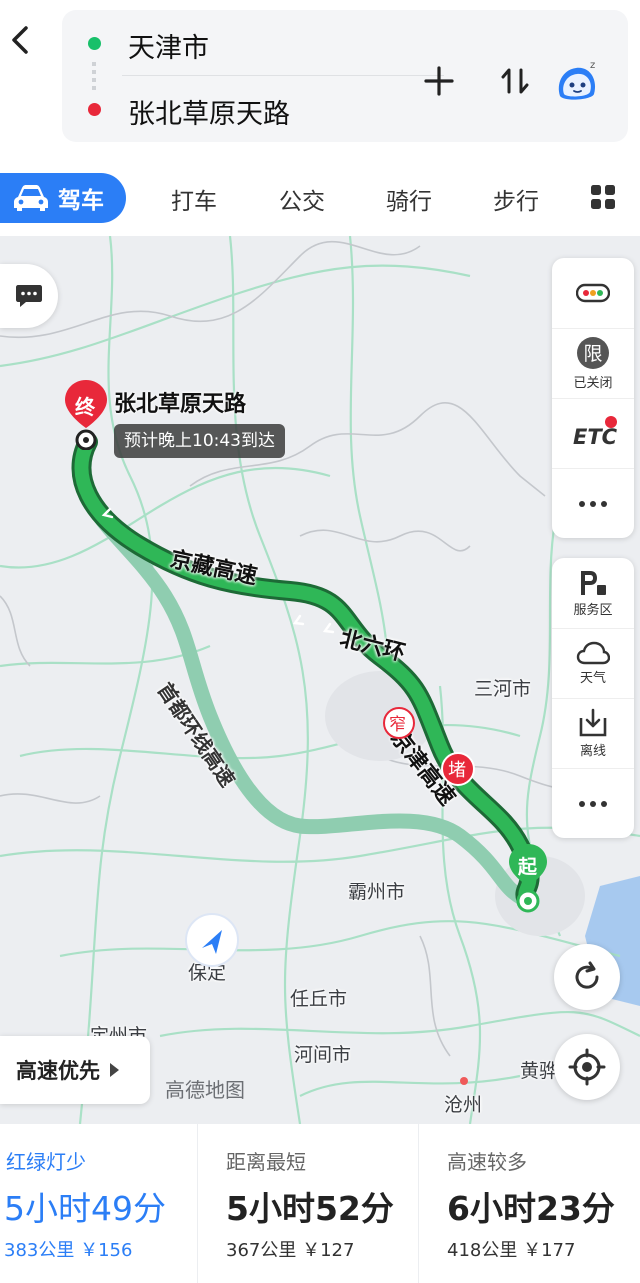 This screenshot has width=640, height=1283. Describe the element at coordinates (39, 1250) in the screenshot. I see `route-option-distance: 383公里` at that location.